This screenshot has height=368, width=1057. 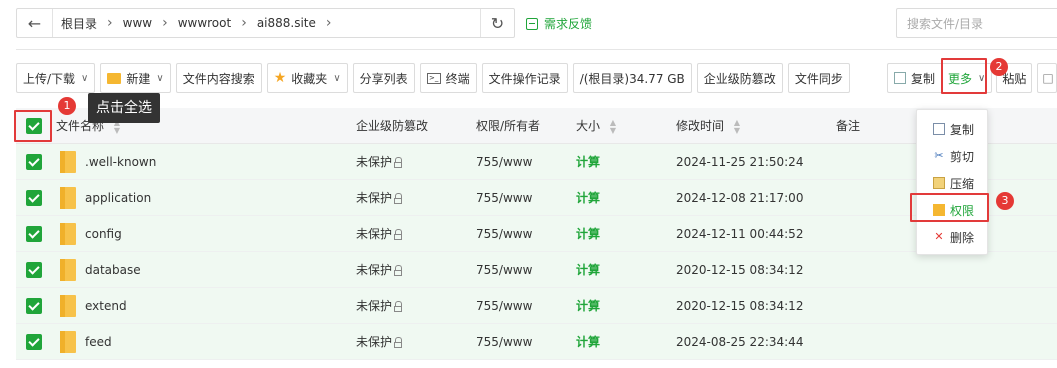 I want to click on crumb-root: 根目录, so click(x=79, y=23).